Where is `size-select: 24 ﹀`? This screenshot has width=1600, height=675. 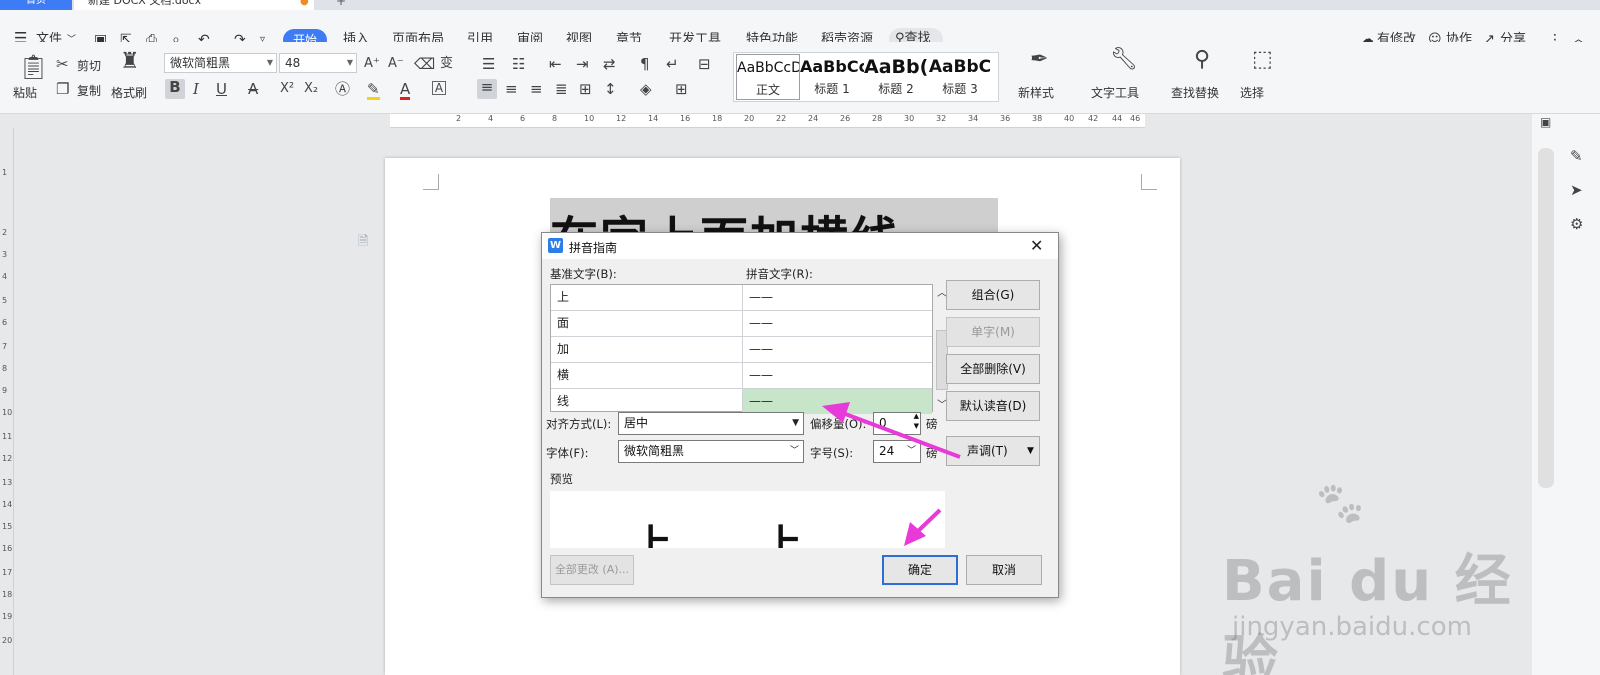 size-select: 24 ﹀ is located at coordinates (897, 451).